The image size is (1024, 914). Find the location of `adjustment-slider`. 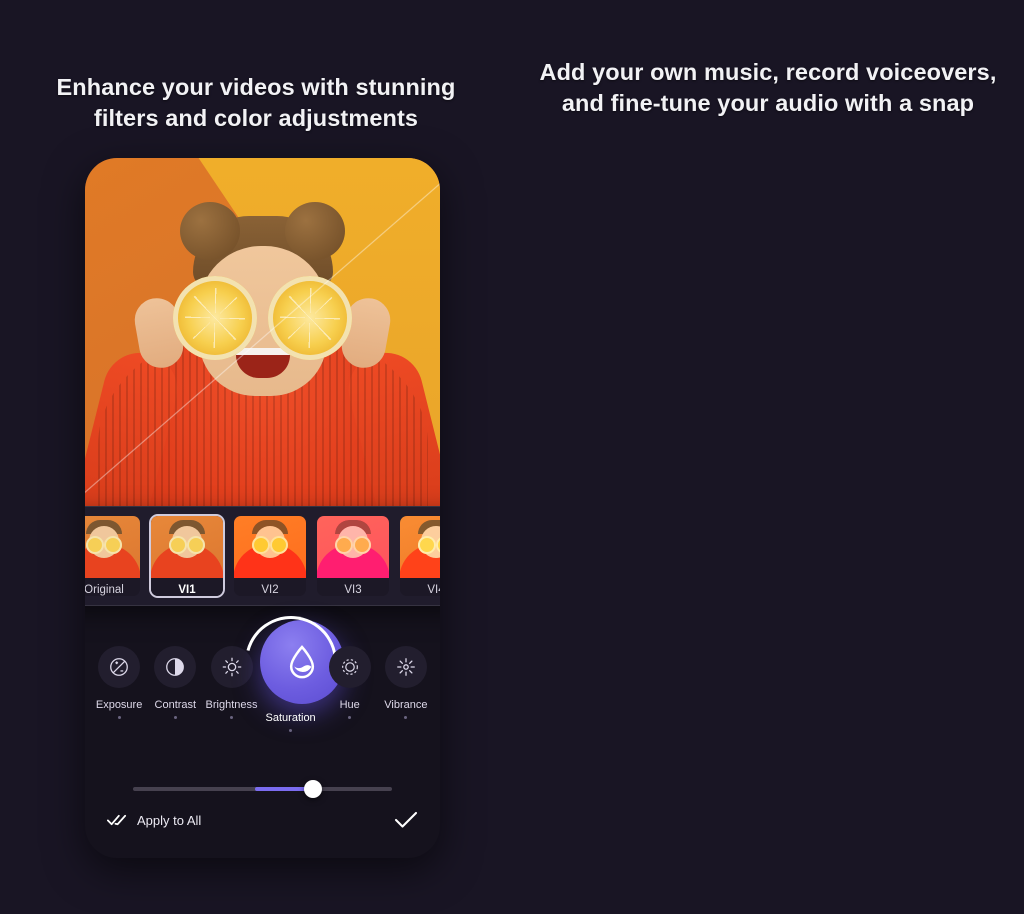

adjustment-slider is located at coordinates (262, 789).